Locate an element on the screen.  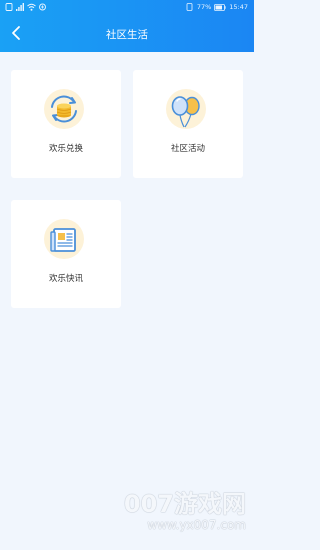
card-label: 社区活动 is located at coordinates (187, 149).